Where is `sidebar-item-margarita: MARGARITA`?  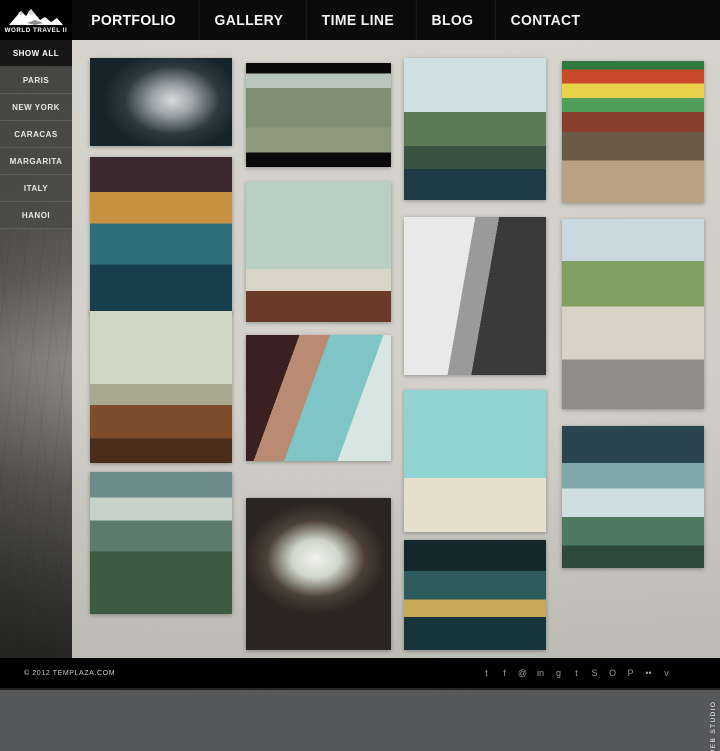 sidebar-item-margarita: MARGARITA is located at coordinates (36, 161).